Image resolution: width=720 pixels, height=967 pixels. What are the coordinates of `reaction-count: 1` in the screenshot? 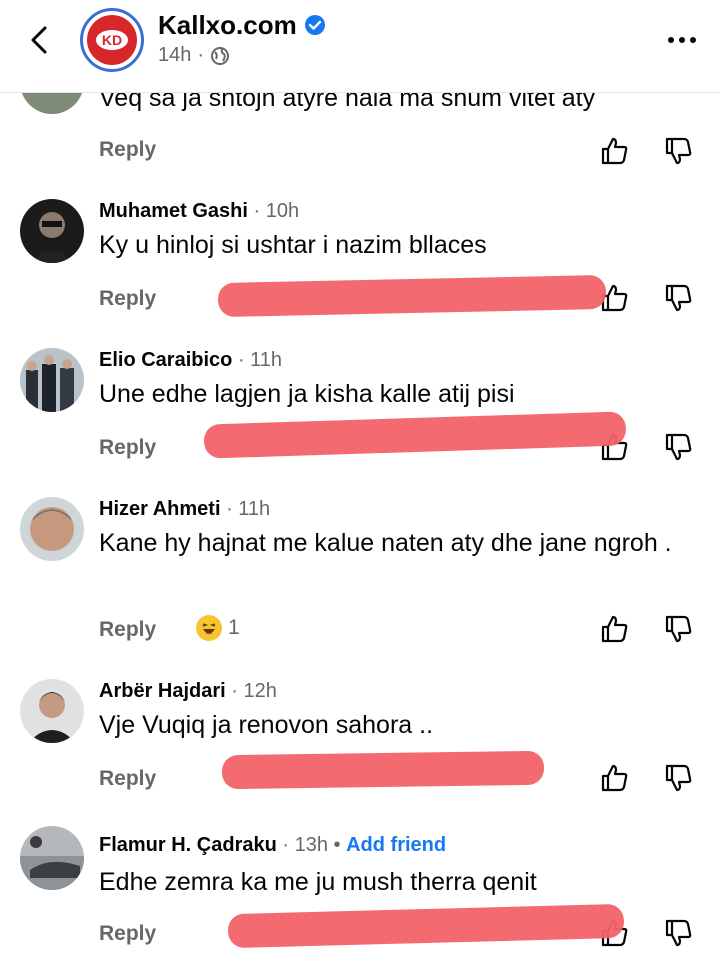 It's located at (234, 627).